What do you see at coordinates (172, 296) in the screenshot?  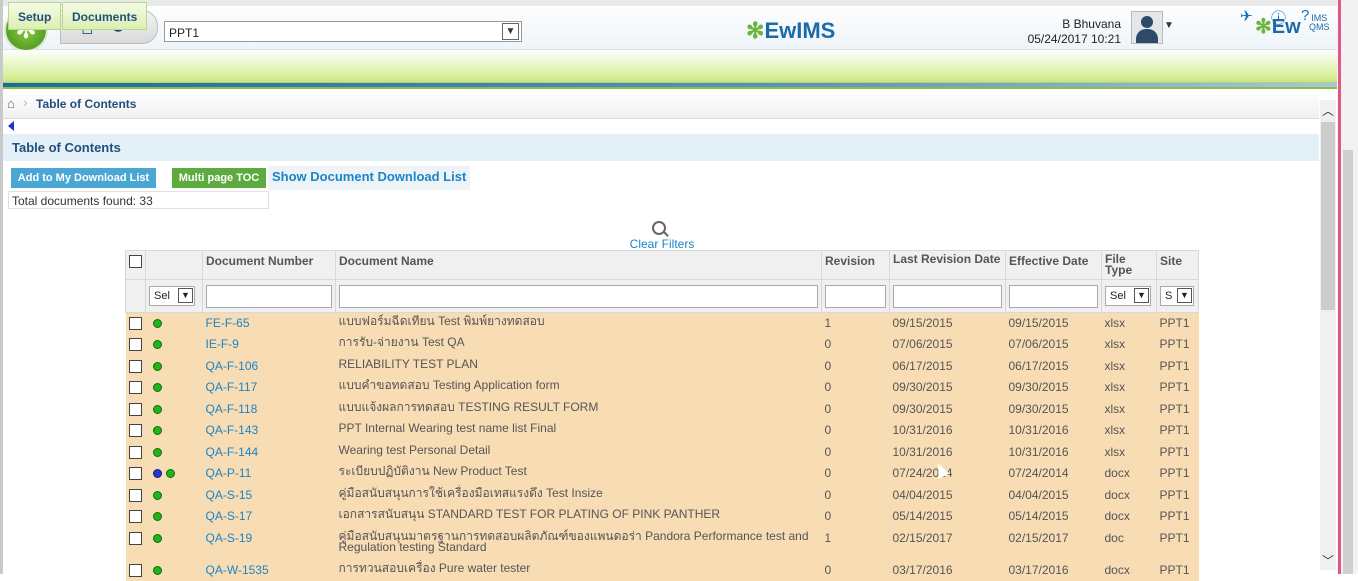 I see `status-filter-select: Sel▼` at bounding box center [172, 296].